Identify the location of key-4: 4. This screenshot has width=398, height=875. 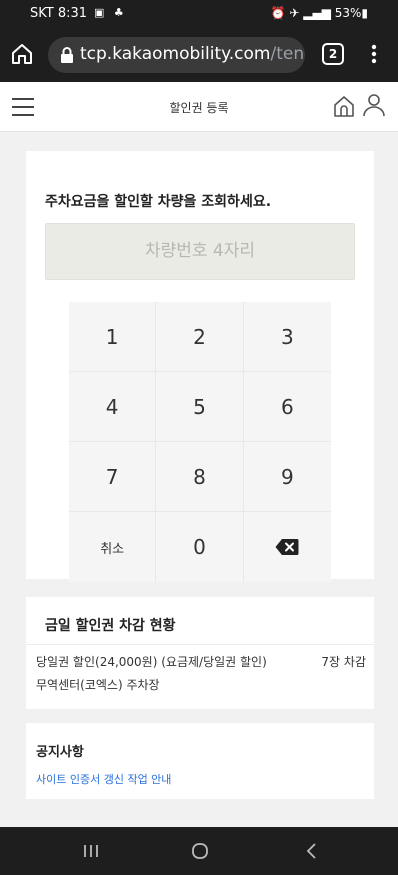
(113, 407).